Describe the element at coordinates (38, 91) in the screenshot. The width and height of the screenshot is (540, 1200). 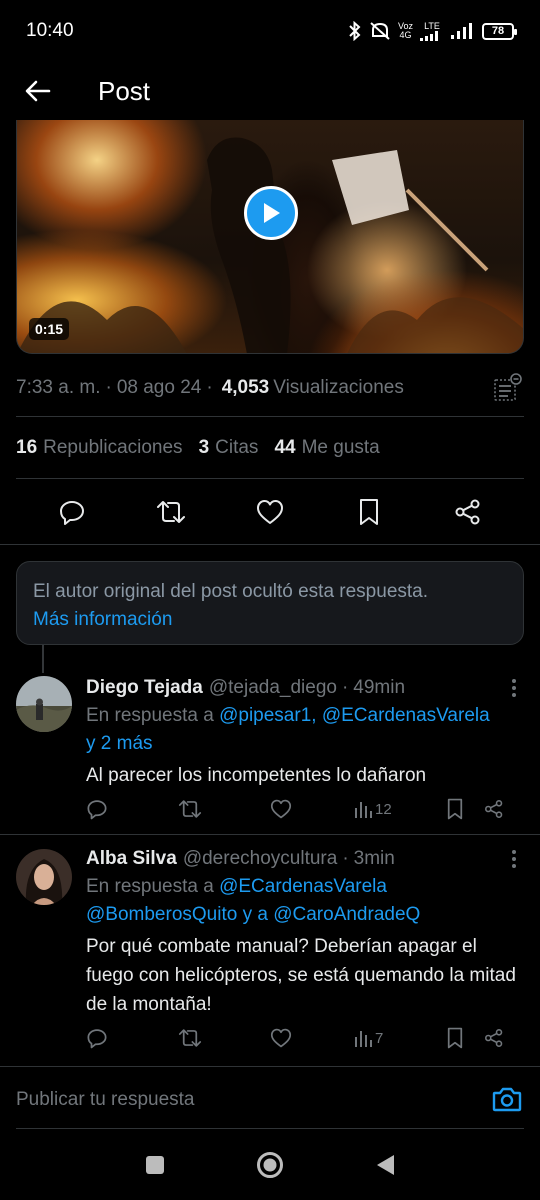
I see `back-arrow-icon` at that location.